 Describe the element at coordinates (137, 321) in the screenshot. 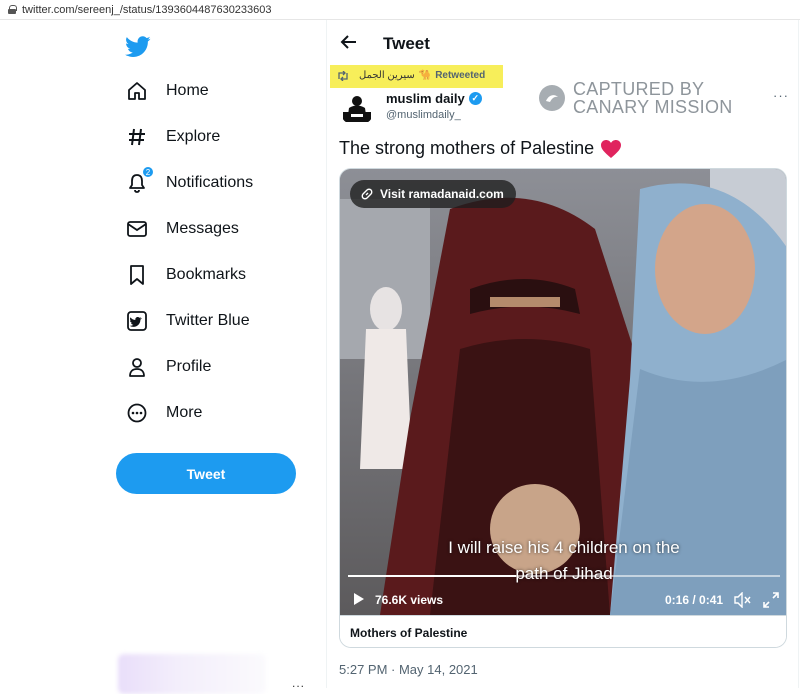

I see `twitter-blue-icon` at that location.